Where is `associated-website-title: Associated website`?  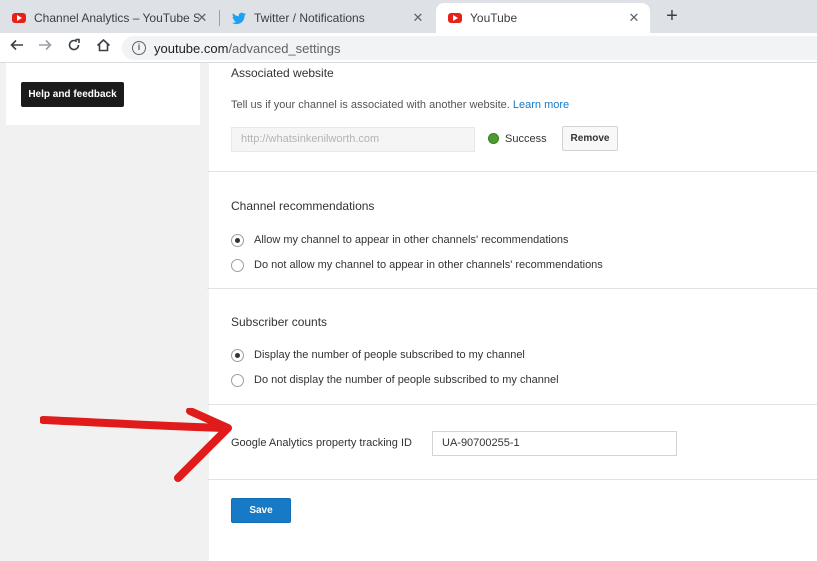 associated-website-title: Associated website is located at coordinates (282, 73).